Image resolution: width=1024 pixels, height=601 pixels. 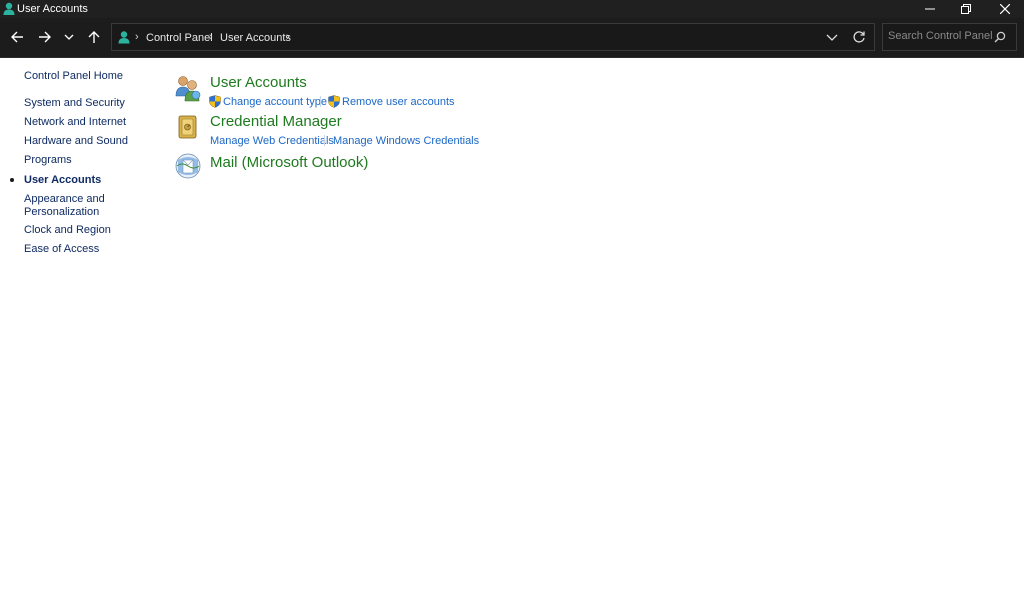 What do you see at coordinates (67, 230) in the screenshot?
I see `sidebar-item-clock-and-region: Clock and Region` at bounding box center [67, 230].